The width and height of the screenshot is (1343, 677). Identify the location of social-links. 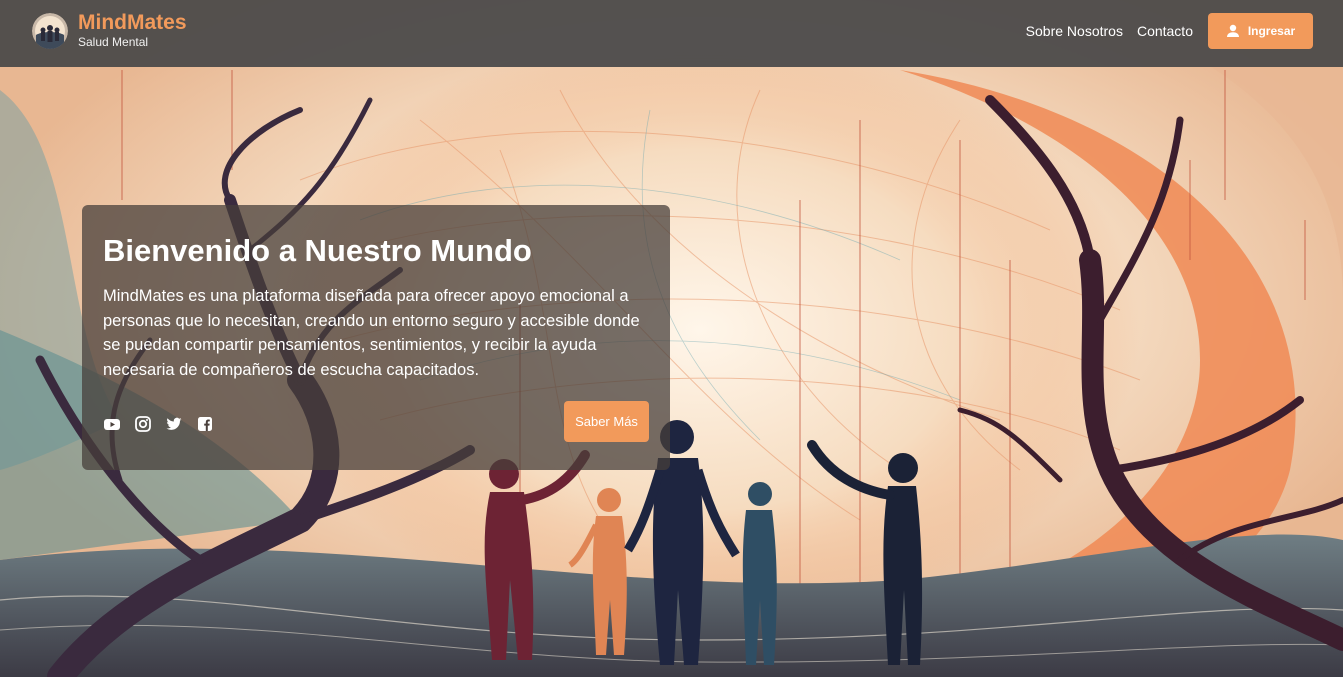
(165, 424).